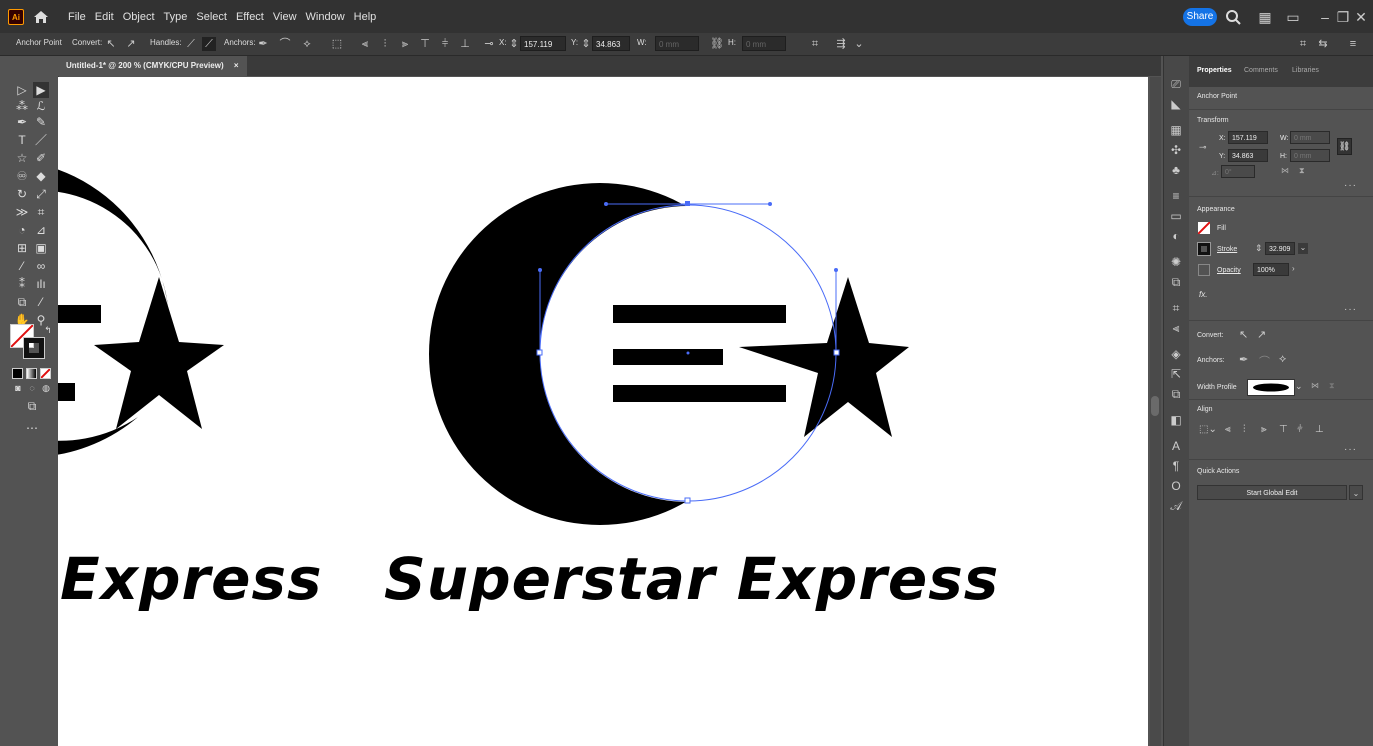 The width and height of the screenshot is (1373, 746). Describe the element at coordinates (1208, 429) in the screenshot. I see `align-to-icon: ⬚⌄` at that location.